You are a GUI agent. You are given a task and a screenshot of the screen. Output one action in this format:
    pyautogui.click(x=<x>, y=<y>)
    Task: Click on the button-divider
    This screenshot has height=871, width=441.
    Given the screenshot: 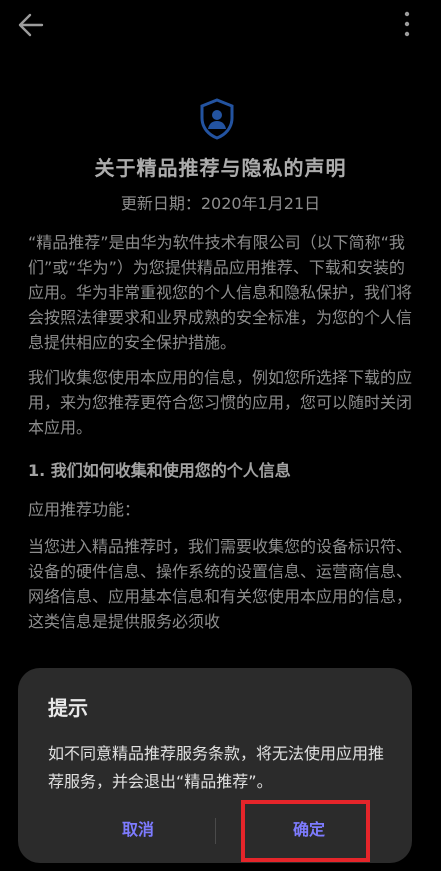 What is the action you would take?
    pyautogui.click(x=215, y=831)
    